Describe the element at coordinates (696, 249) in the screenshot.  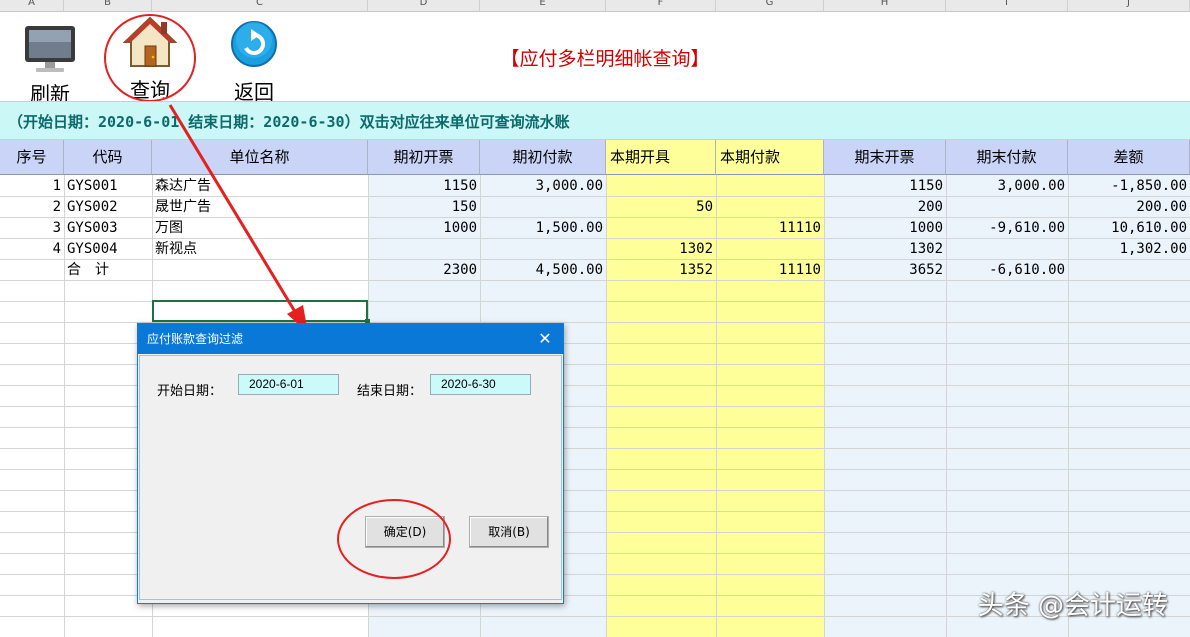
I see `cell-current-invoice: 1302` at that location.